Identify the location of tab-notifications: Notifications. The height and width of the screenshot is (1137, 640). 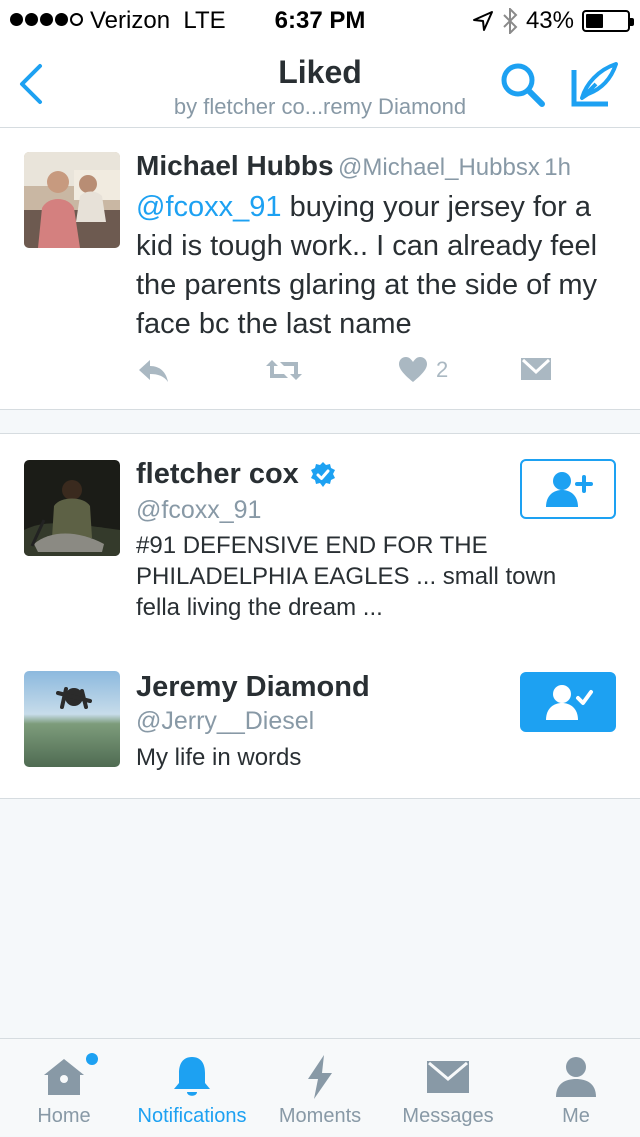
(192, 1088).